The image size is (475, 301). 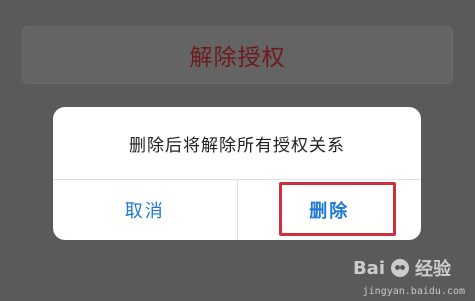 What do you see at coordinates (330, 210) in the screenshot?
I see `delete-button: 删除` at bounding box center [330, 210].